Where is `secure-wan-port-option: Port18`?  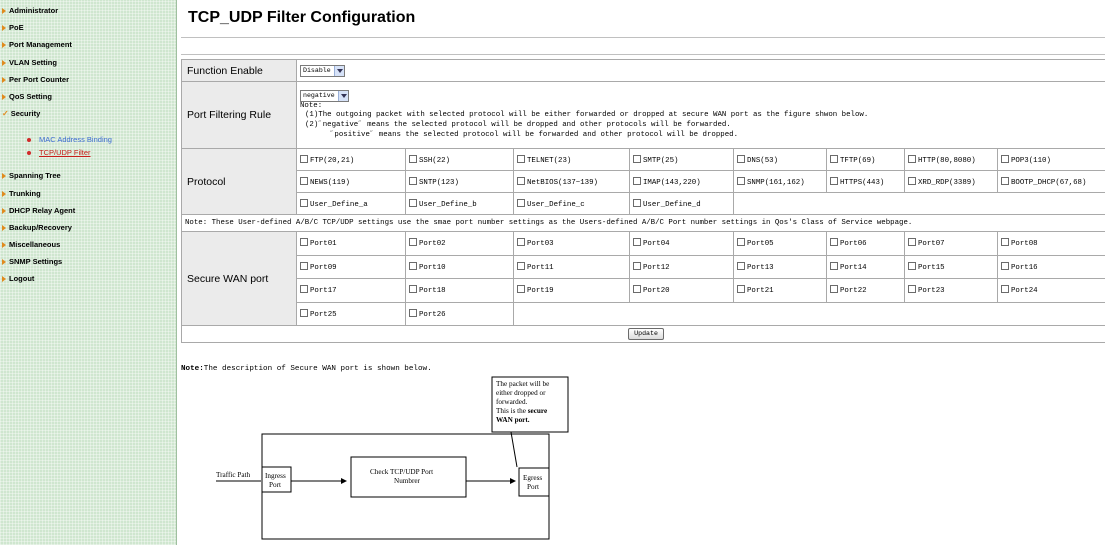
secure-wan-port-option: Port18 is located at coordinates (459, 290).